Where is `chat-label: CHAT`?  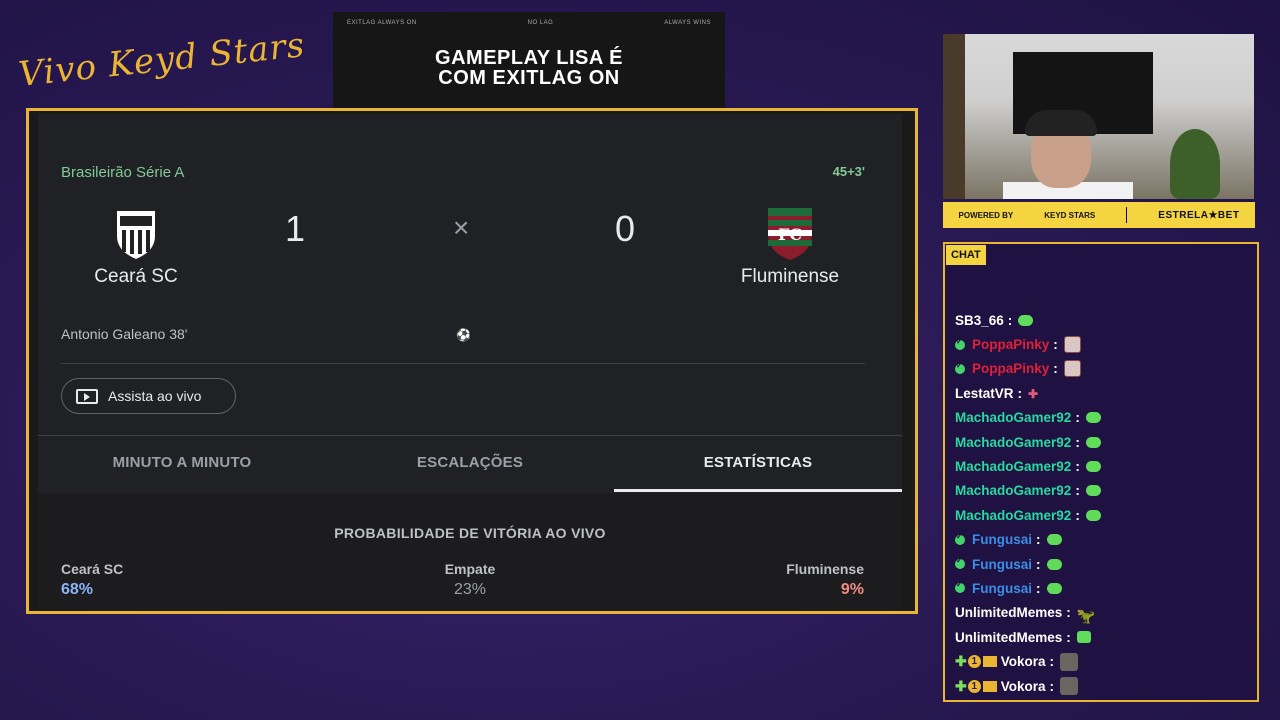
chat-label: CHAT is located at coordinates (966, 255).